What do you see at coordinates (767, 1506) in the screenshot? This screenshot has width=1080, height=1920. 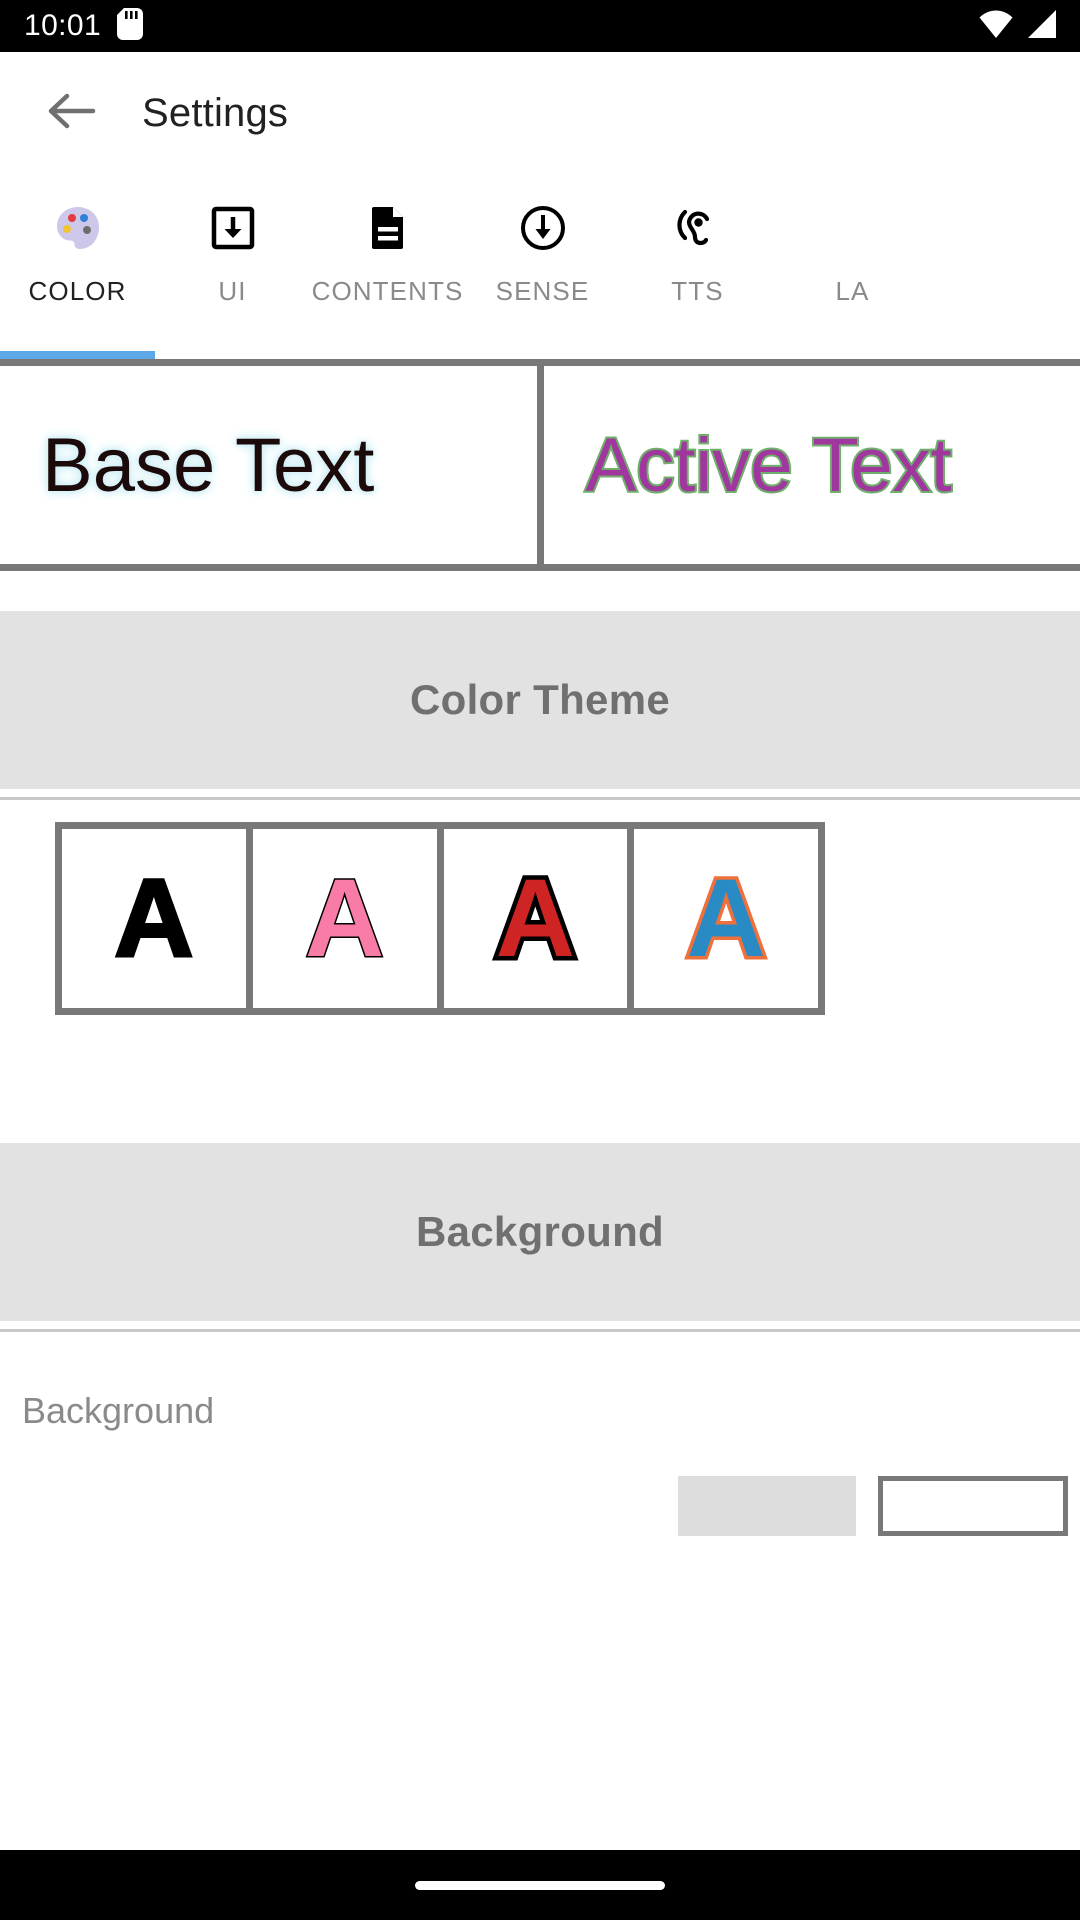 I see `background-selected-color-swatch` at bounding box center [767, 1506].